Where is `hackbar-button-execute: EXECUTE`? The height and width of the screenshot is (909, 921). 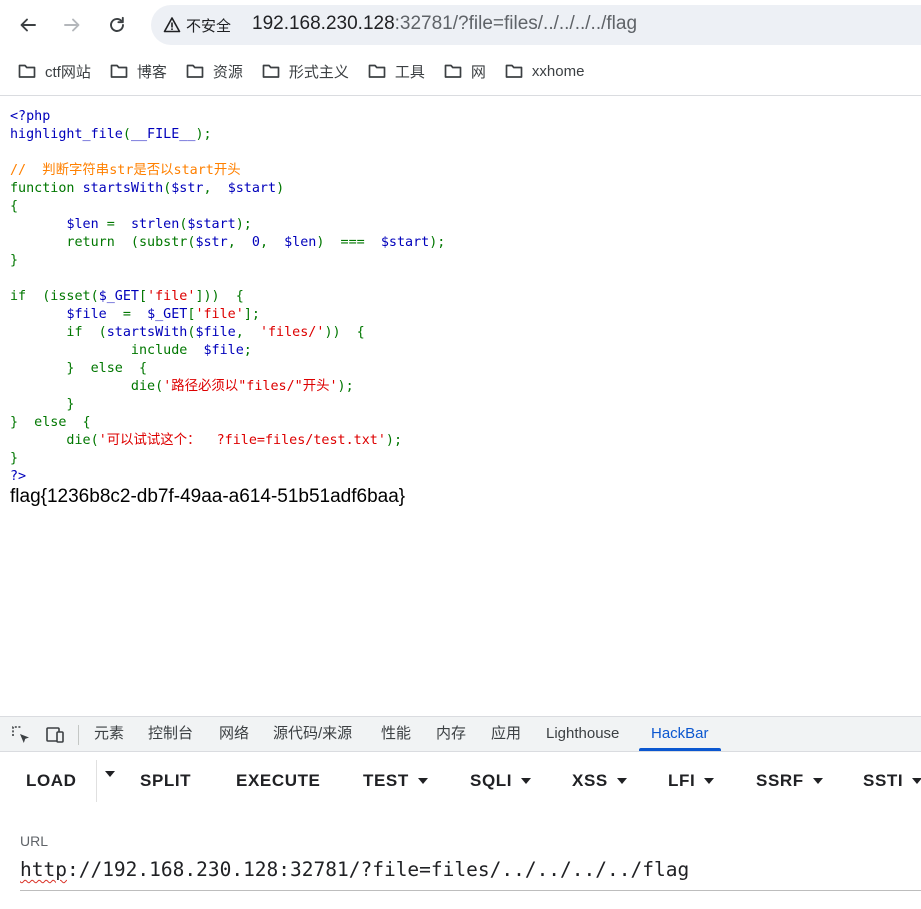
hackbar-button-execute: EXECUTE is located at coordinates (278, 781).